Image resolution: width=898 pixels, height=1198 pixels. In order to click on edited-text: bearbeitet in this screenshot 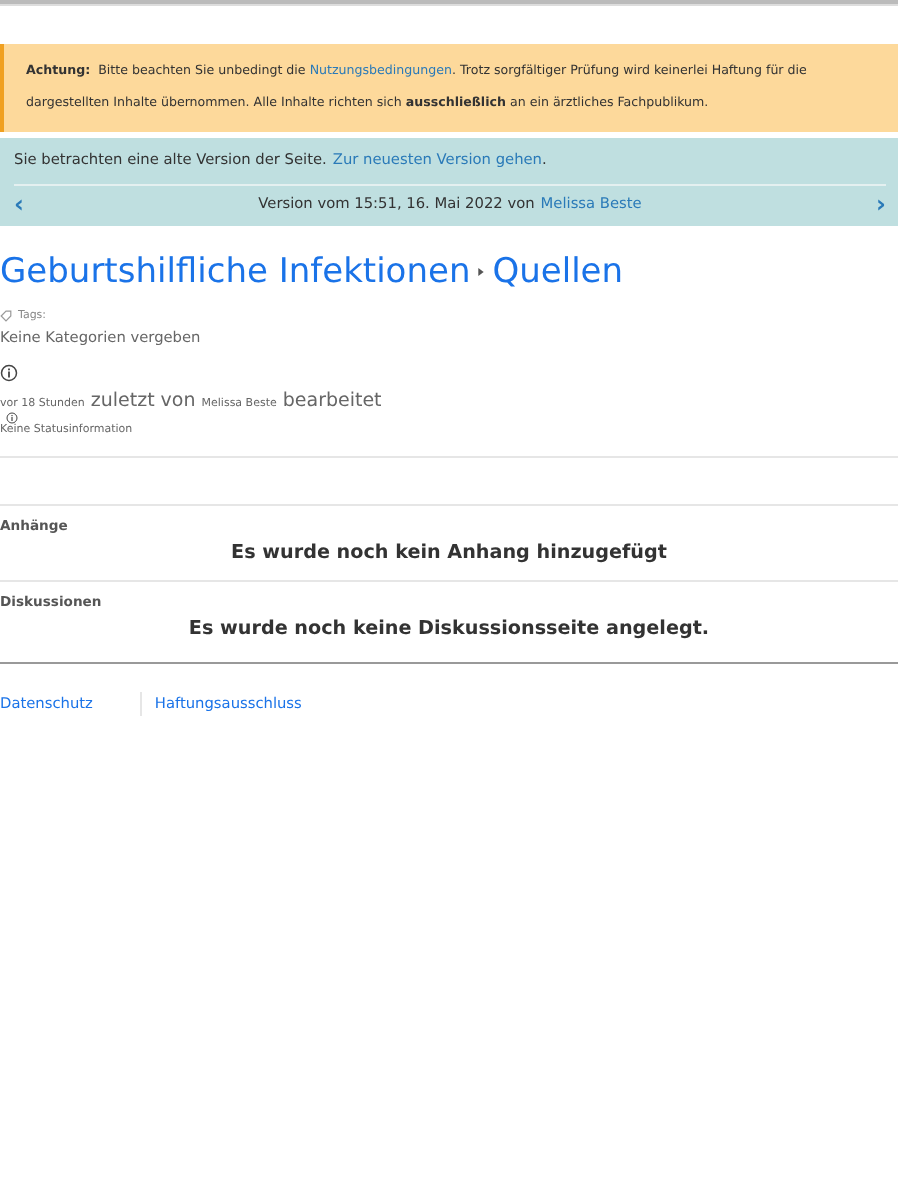, I will do `click(332, 401)`.